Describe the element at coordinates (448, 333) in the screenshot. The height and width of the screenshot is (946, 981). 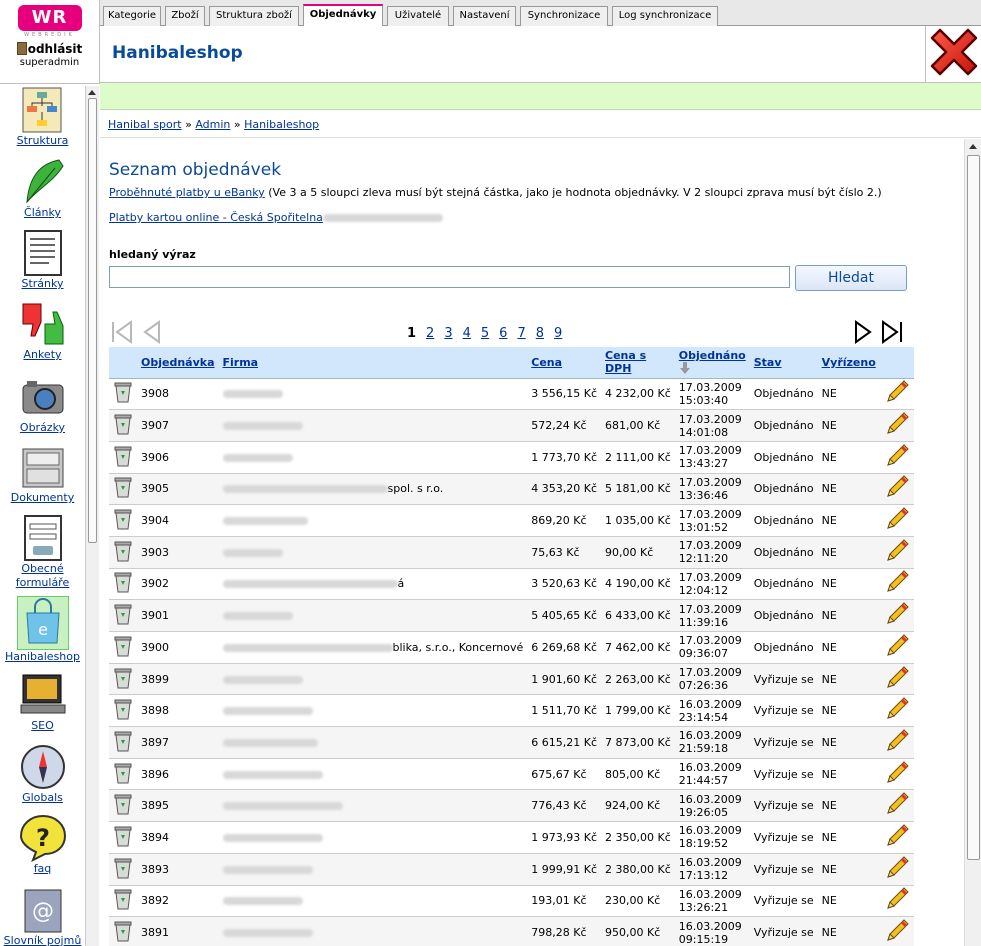
I see `page-number-link: 3` at that location.